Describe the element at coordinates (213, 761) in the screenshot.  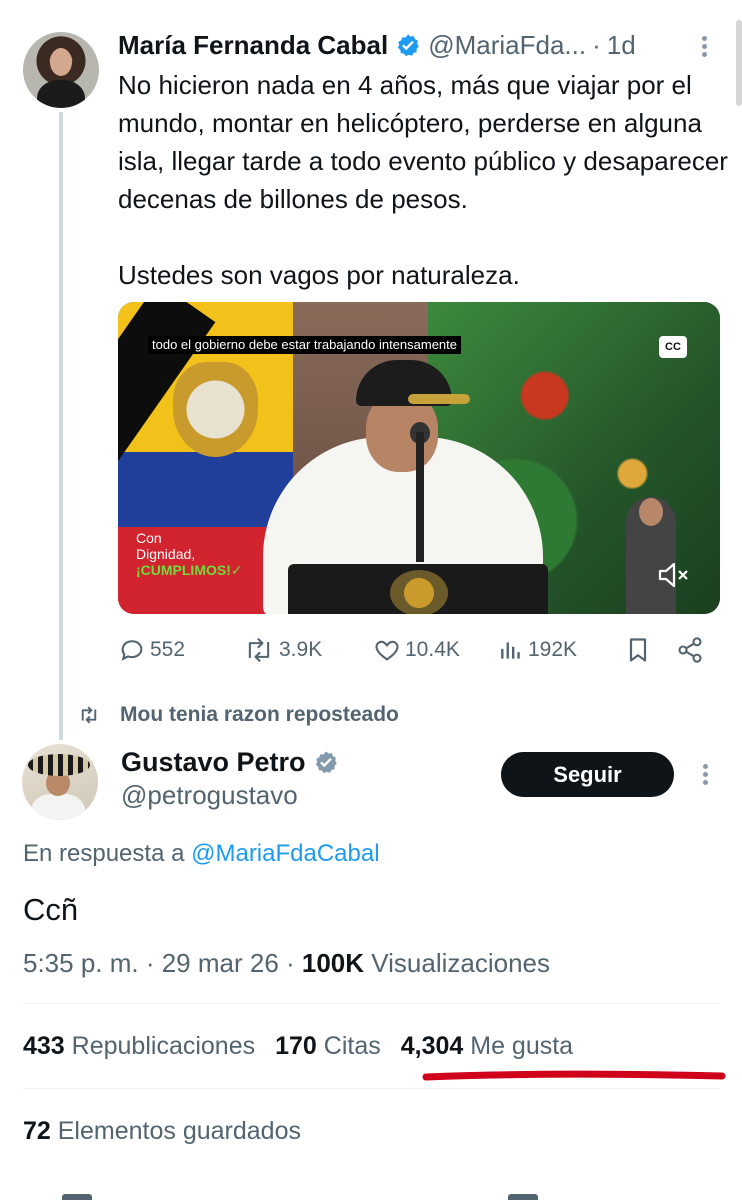
I see `author-name-text: Gustavo Petro` at that location.